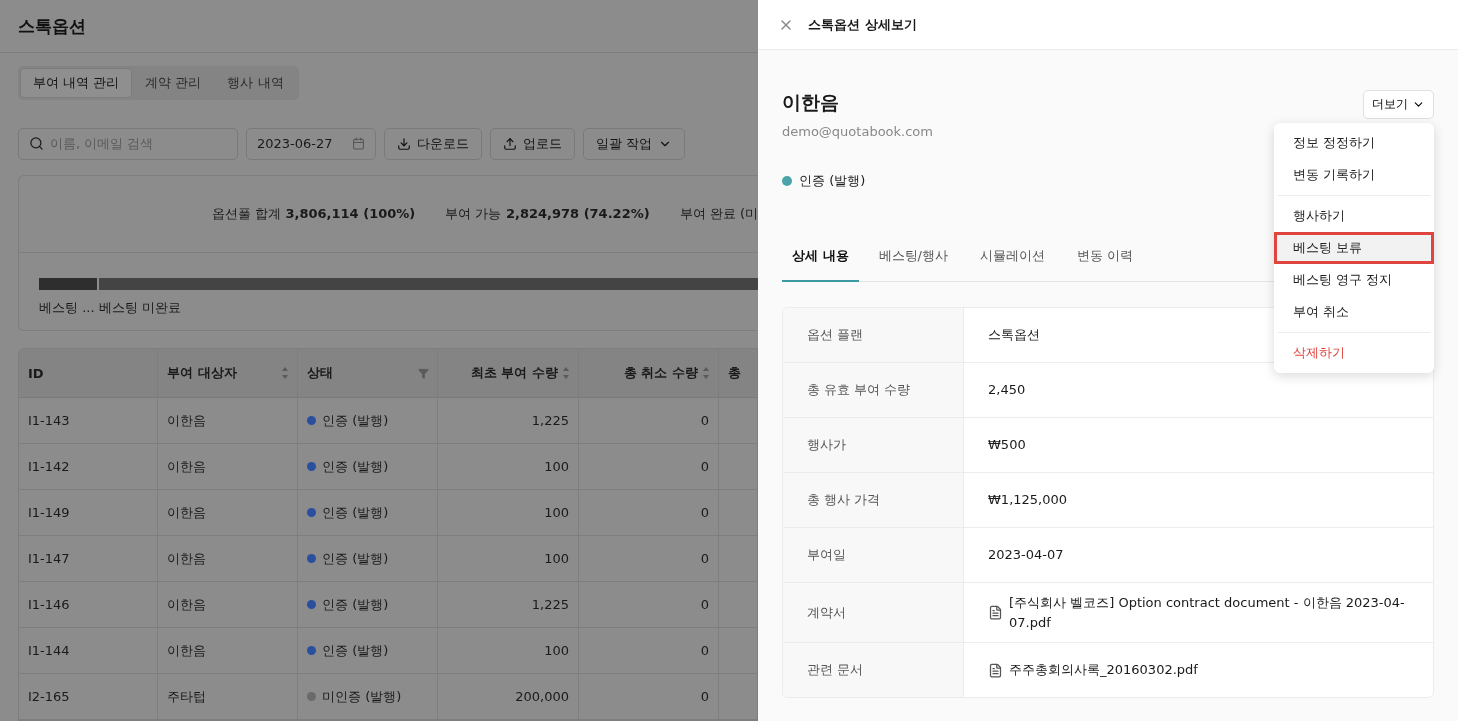 This screenshot has width=1458, height=721. What do you see at coordinates (88, 605) in the screenshot?
I see `table-cell: I1-146` at bounding box center [88, 605].